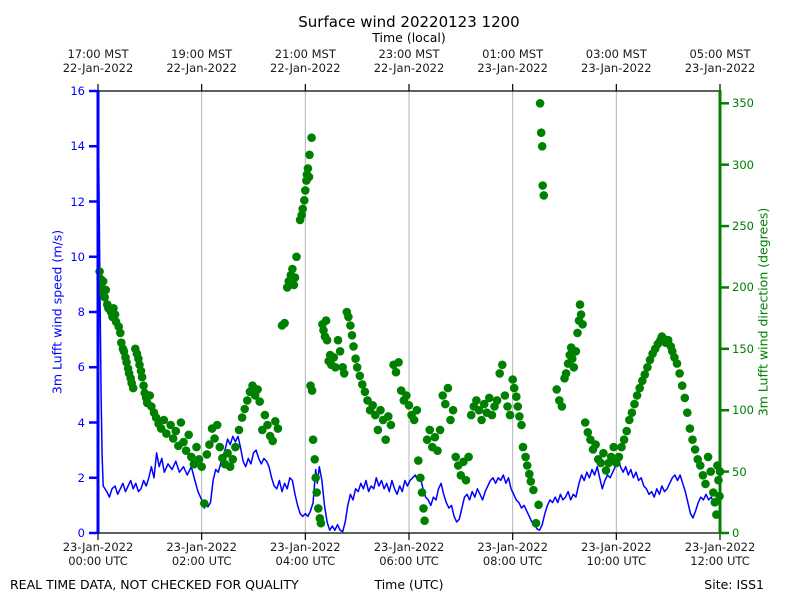 This screenshot has width=800, height=600. I want to click on left-tick-label: 2, so click(81, 477).